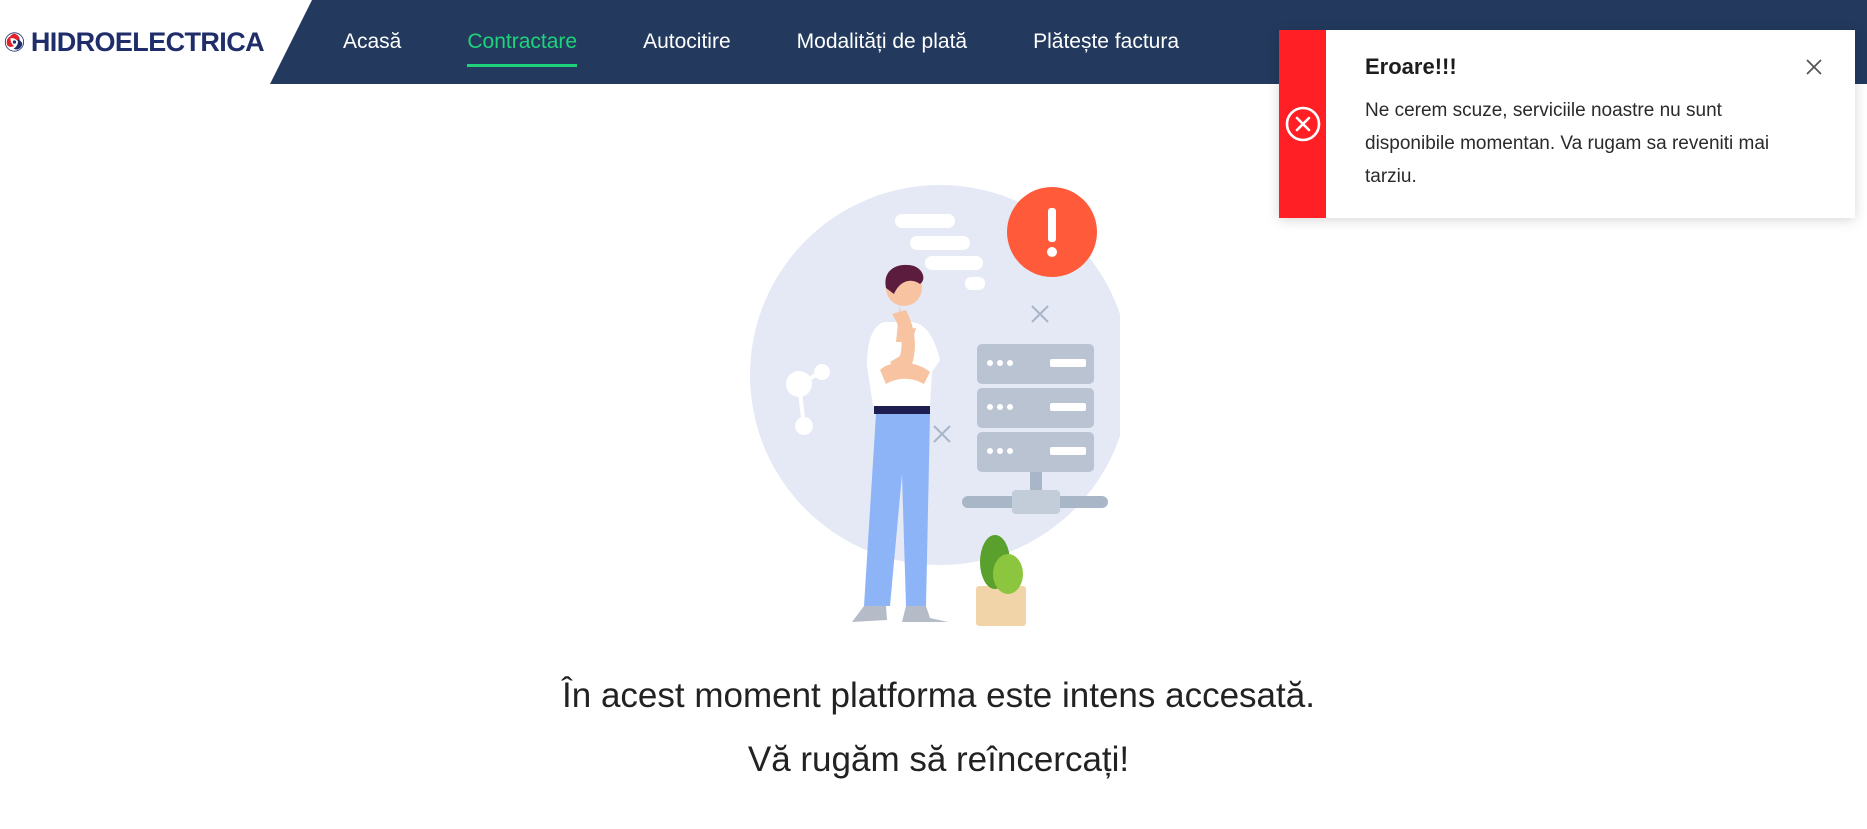  I want to click on close-icon, so click(1814, 67).